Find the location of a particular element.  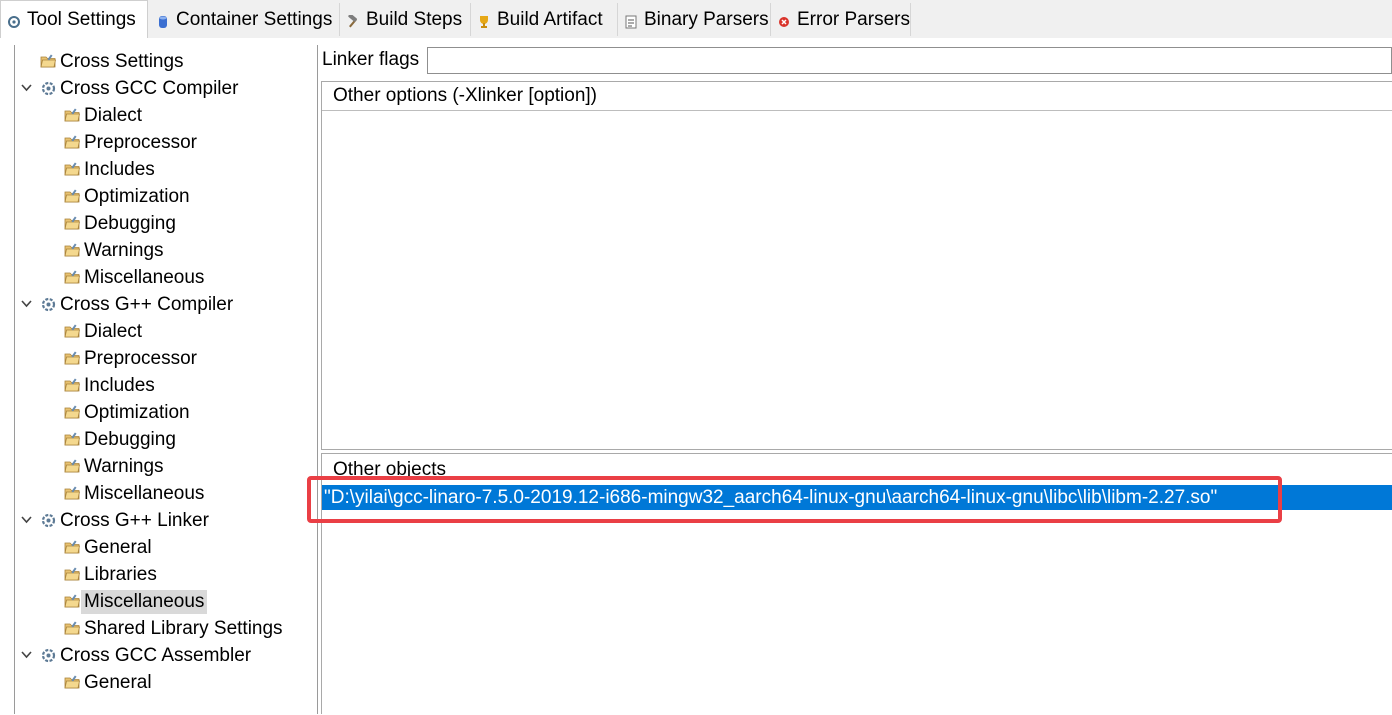

tab-tool-settings: Tool Settings is located at coordinates (74, 19).